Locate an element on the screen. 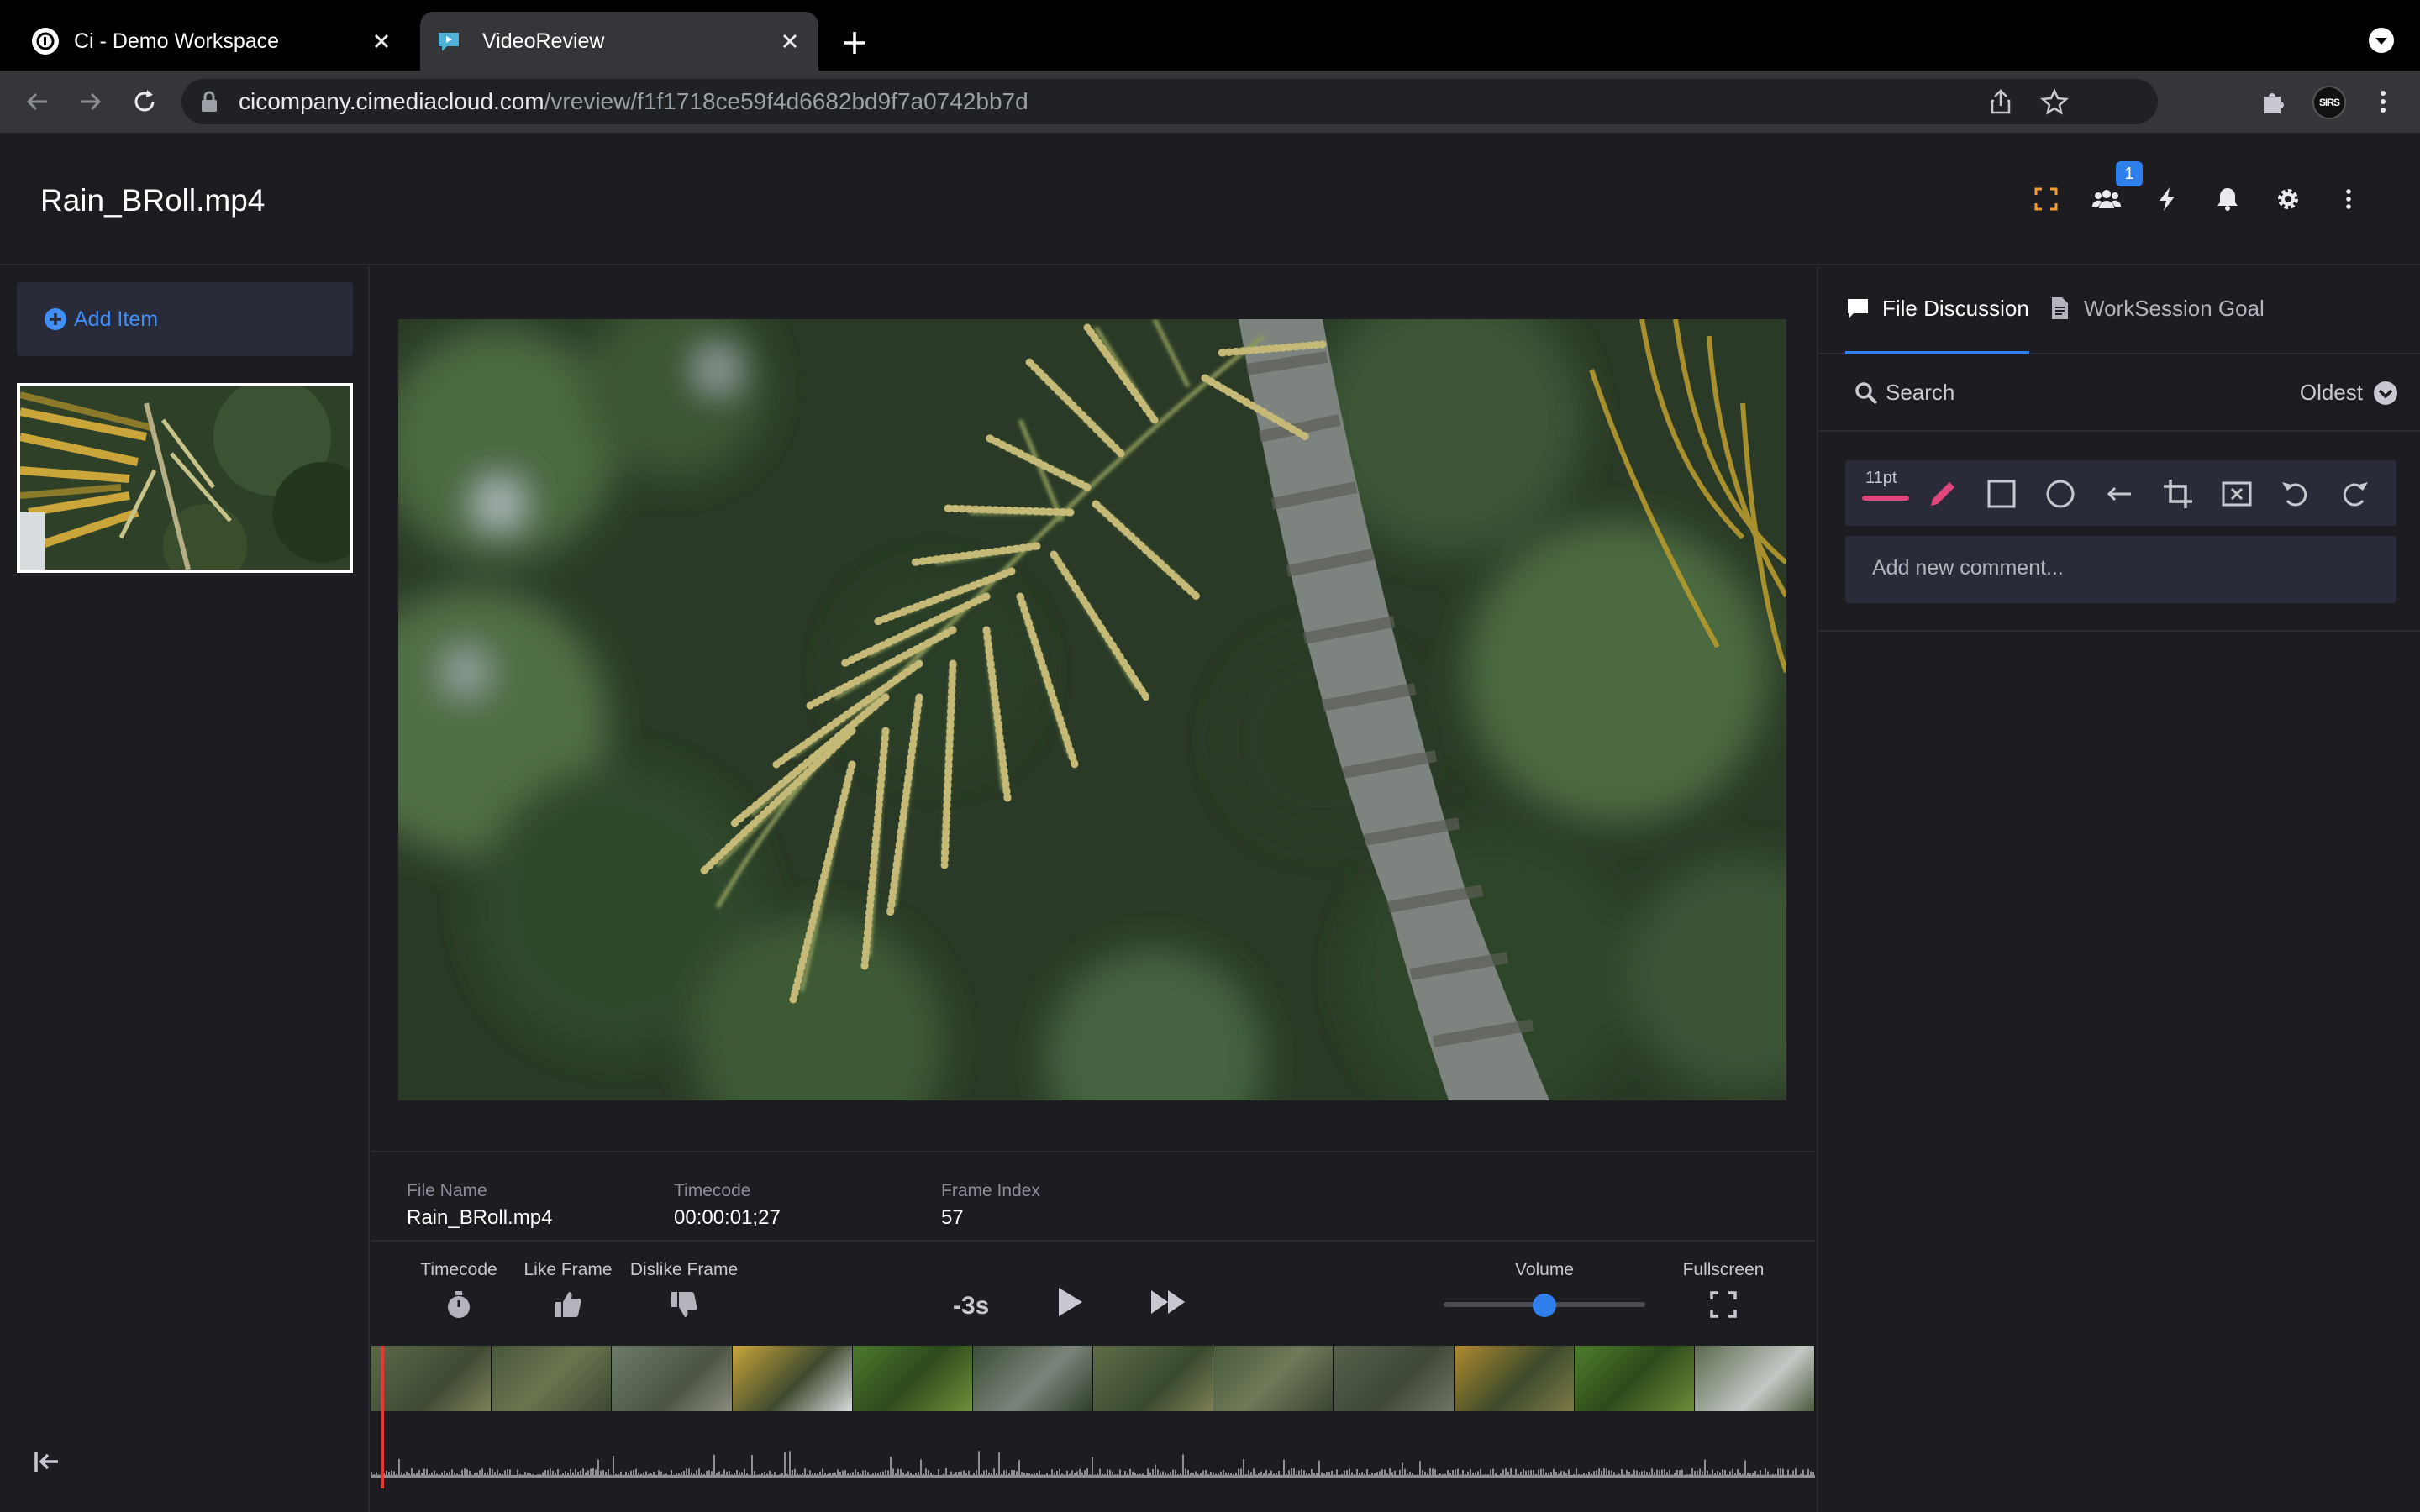 The width and height of the screenshot is (2420, 1512). thumbnail-image is located at coordinates (185, 478).